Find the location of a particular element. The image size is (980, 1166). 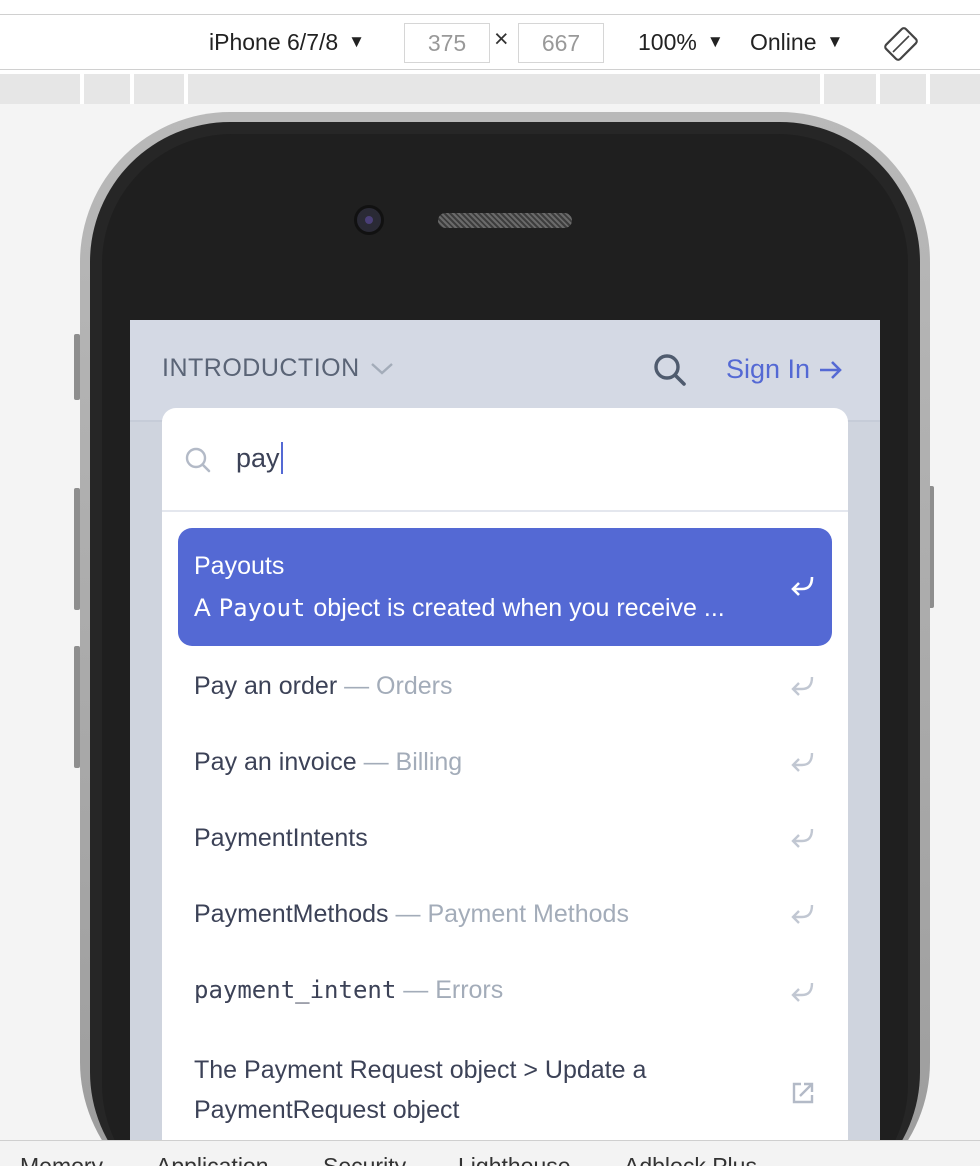

result-category: Billing is located at coordinates (429, 762).